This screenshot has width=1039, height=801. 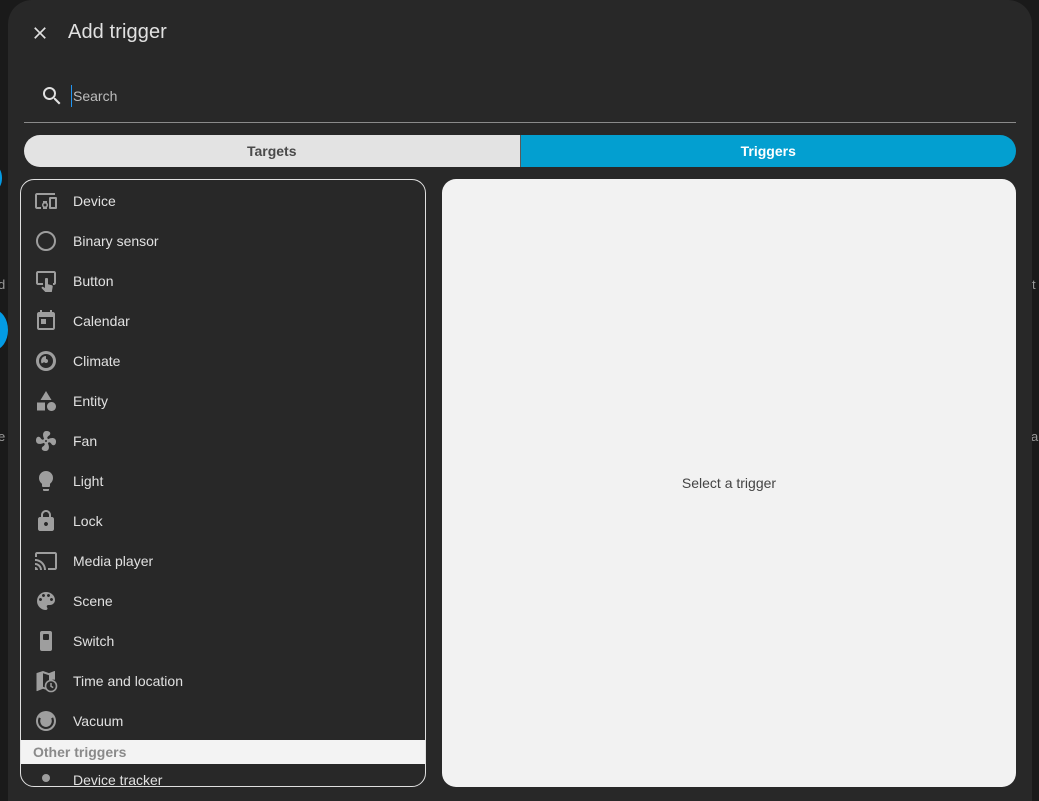 What do you see at coordinates (520, 33) in the screenshot?
I see `dialog-header: Add trigger` at bounding box center [520, 33].